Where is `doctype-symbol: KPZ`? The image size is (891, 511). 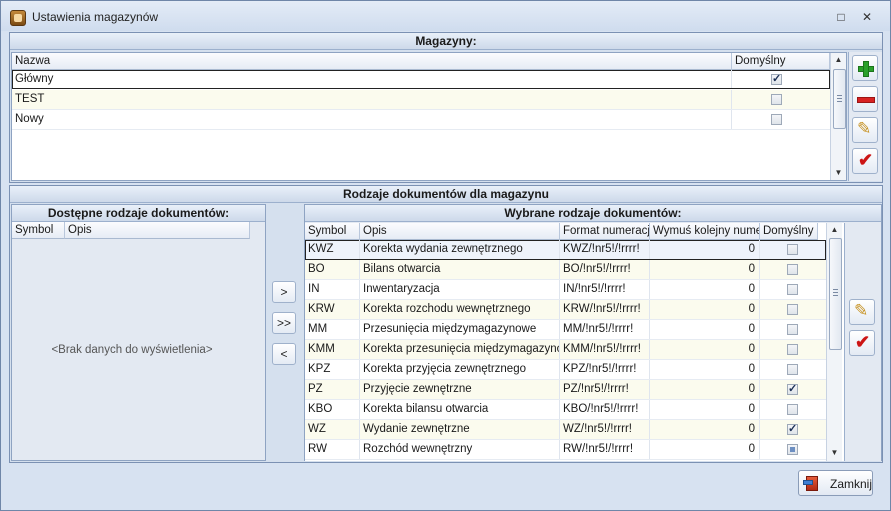 doctype-symbol: KPZ is located at coordinates (332, 369).